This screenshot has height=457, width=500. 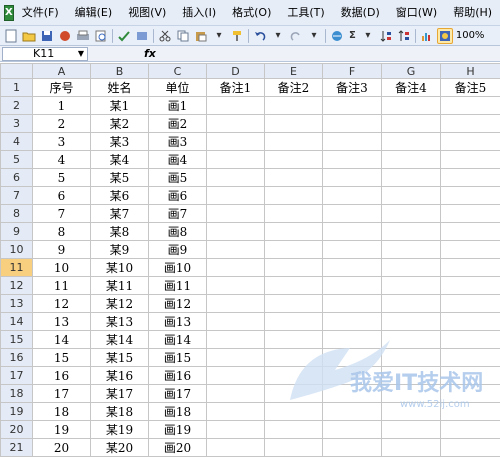 What do you see at coordinates (120, 142) in the screenshot?
I see `cell: 某3` at bounding box center [120, 142].